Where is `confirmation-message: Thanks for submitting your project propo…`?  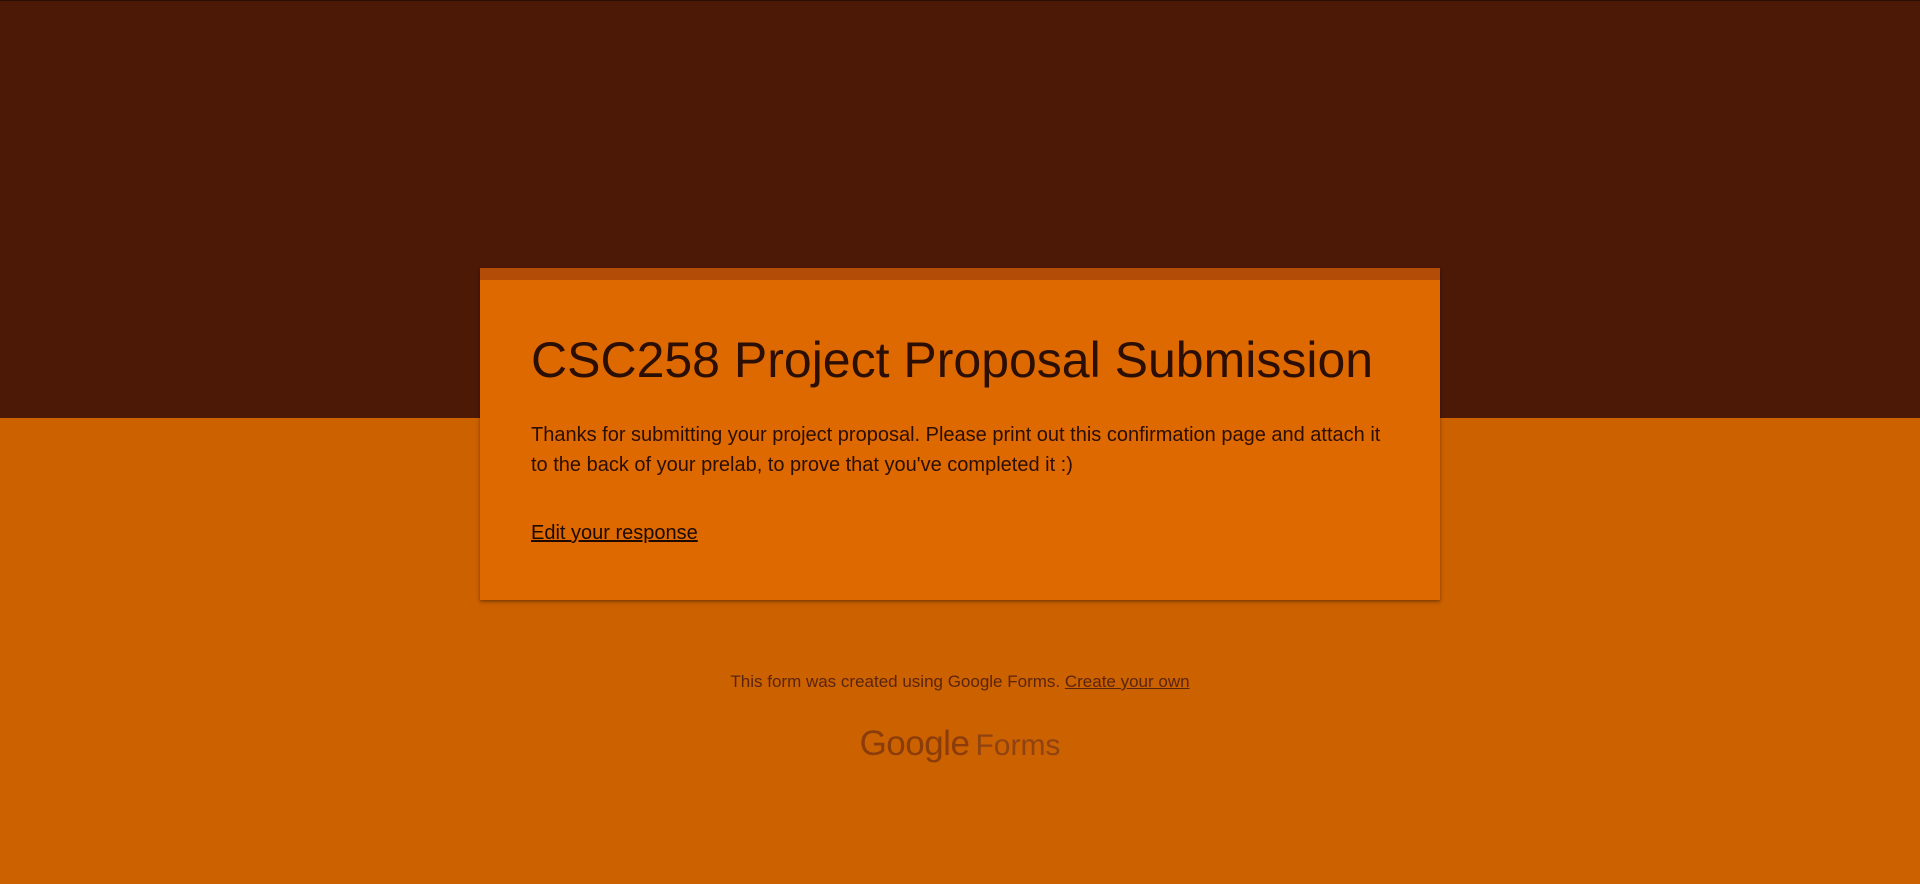 confirmation-message: Thanks for submitting your project propo… is located at coordinates (956, 450).